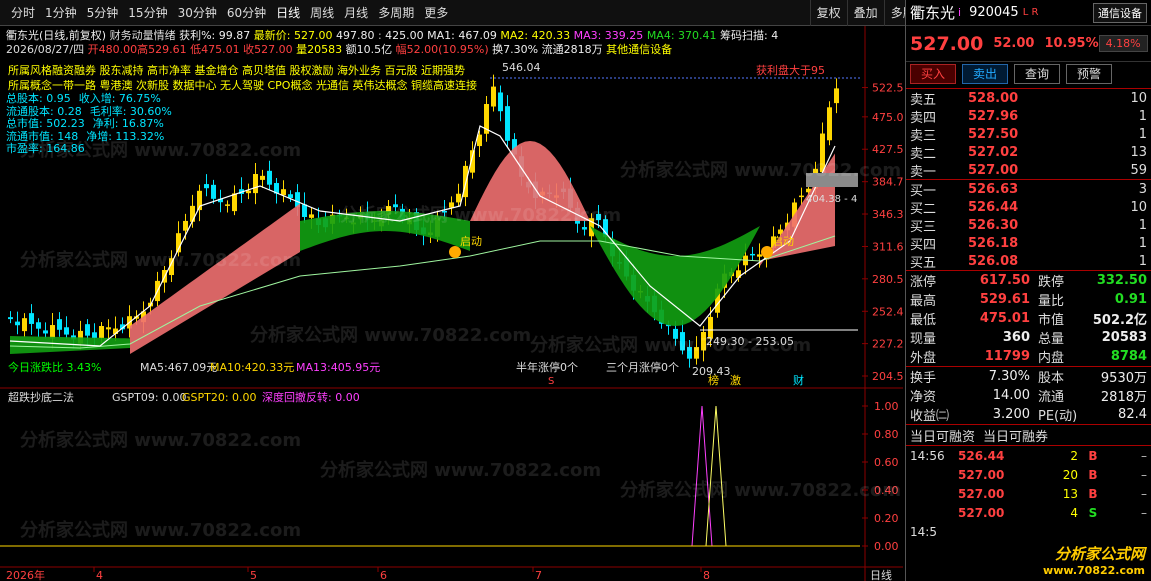 The height and width of the screenshot is (581, 1151). I want to click on asks-row: 卖四 527.96 1, so click(1028, 116).